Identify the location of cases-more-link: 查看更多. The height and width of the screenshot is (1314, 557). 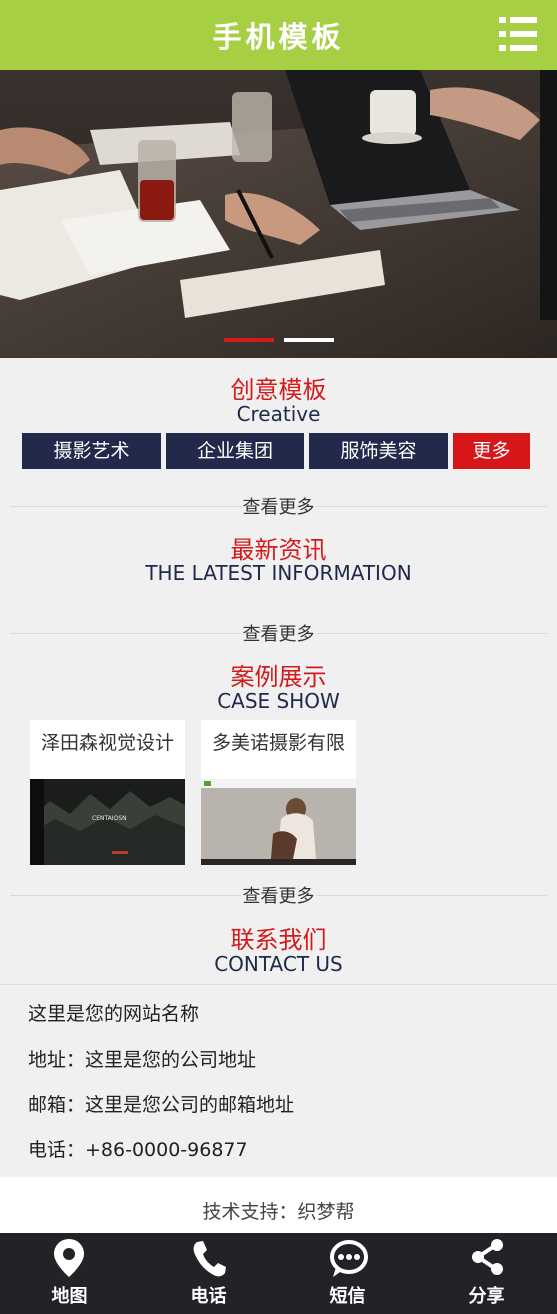
(278, 896).